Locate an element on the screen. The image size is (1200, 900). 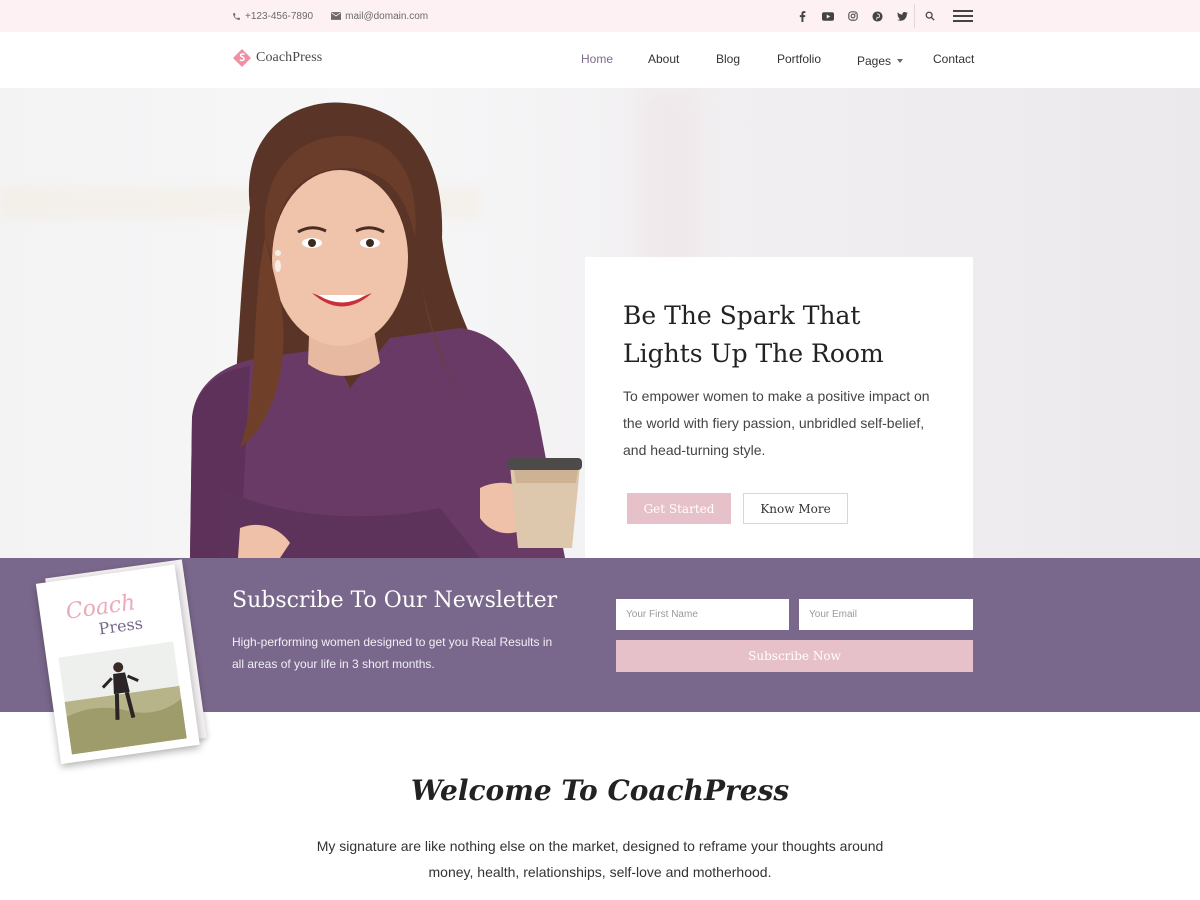
site-logo: CoachPress is located at coordinates (277, 58).